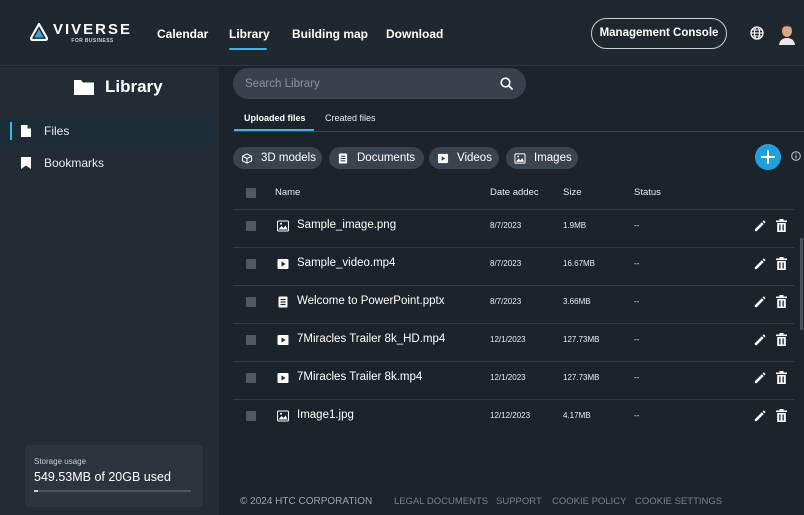  I want to click on storage-usage-card: Storage usage 549.53MB of 20GB used, so click(114, 476).